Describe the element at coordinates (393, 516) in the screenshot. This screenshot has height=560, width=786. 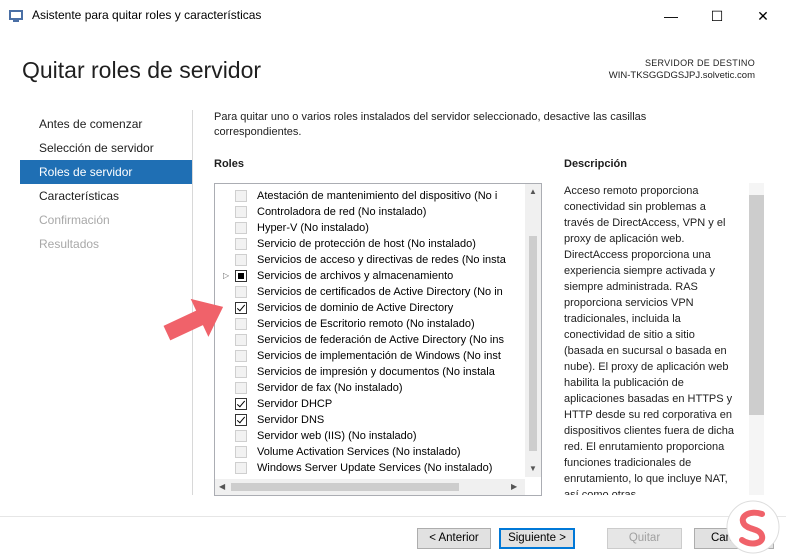
I see `footer-divider` at that location.